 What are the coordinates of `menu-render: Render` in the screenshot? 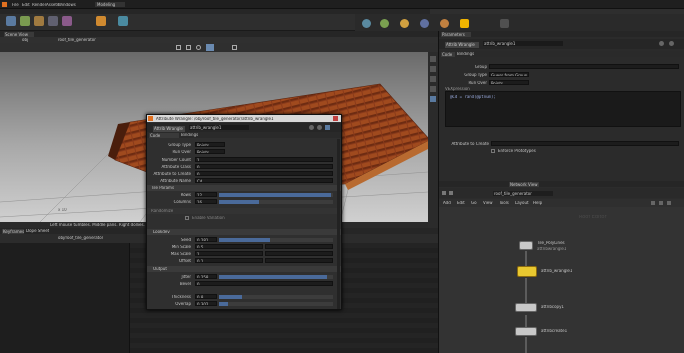 It's located at (39, 5).